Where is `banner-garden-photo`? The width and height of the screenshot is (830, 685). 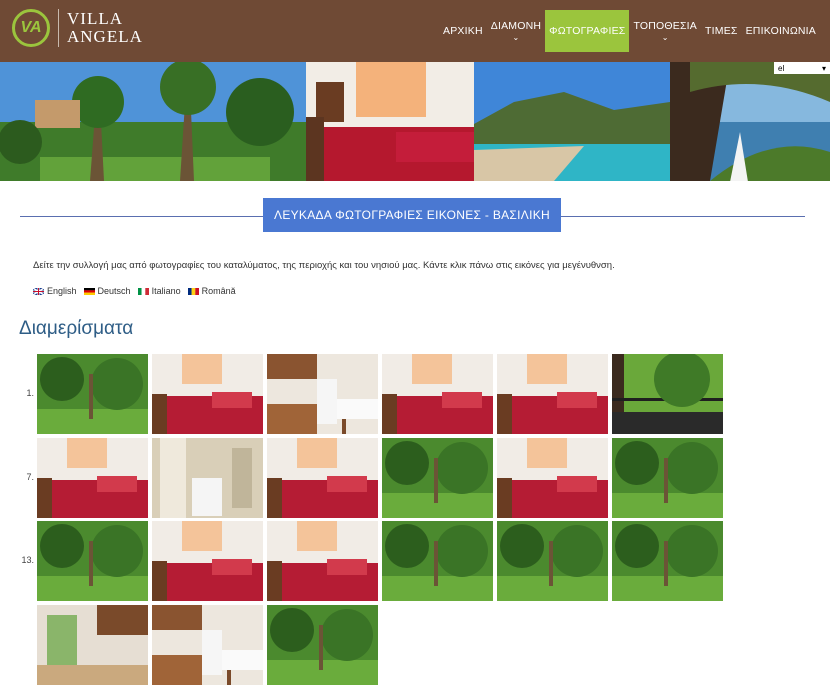
banner-garden-photo is located at coordinates (153, 121).